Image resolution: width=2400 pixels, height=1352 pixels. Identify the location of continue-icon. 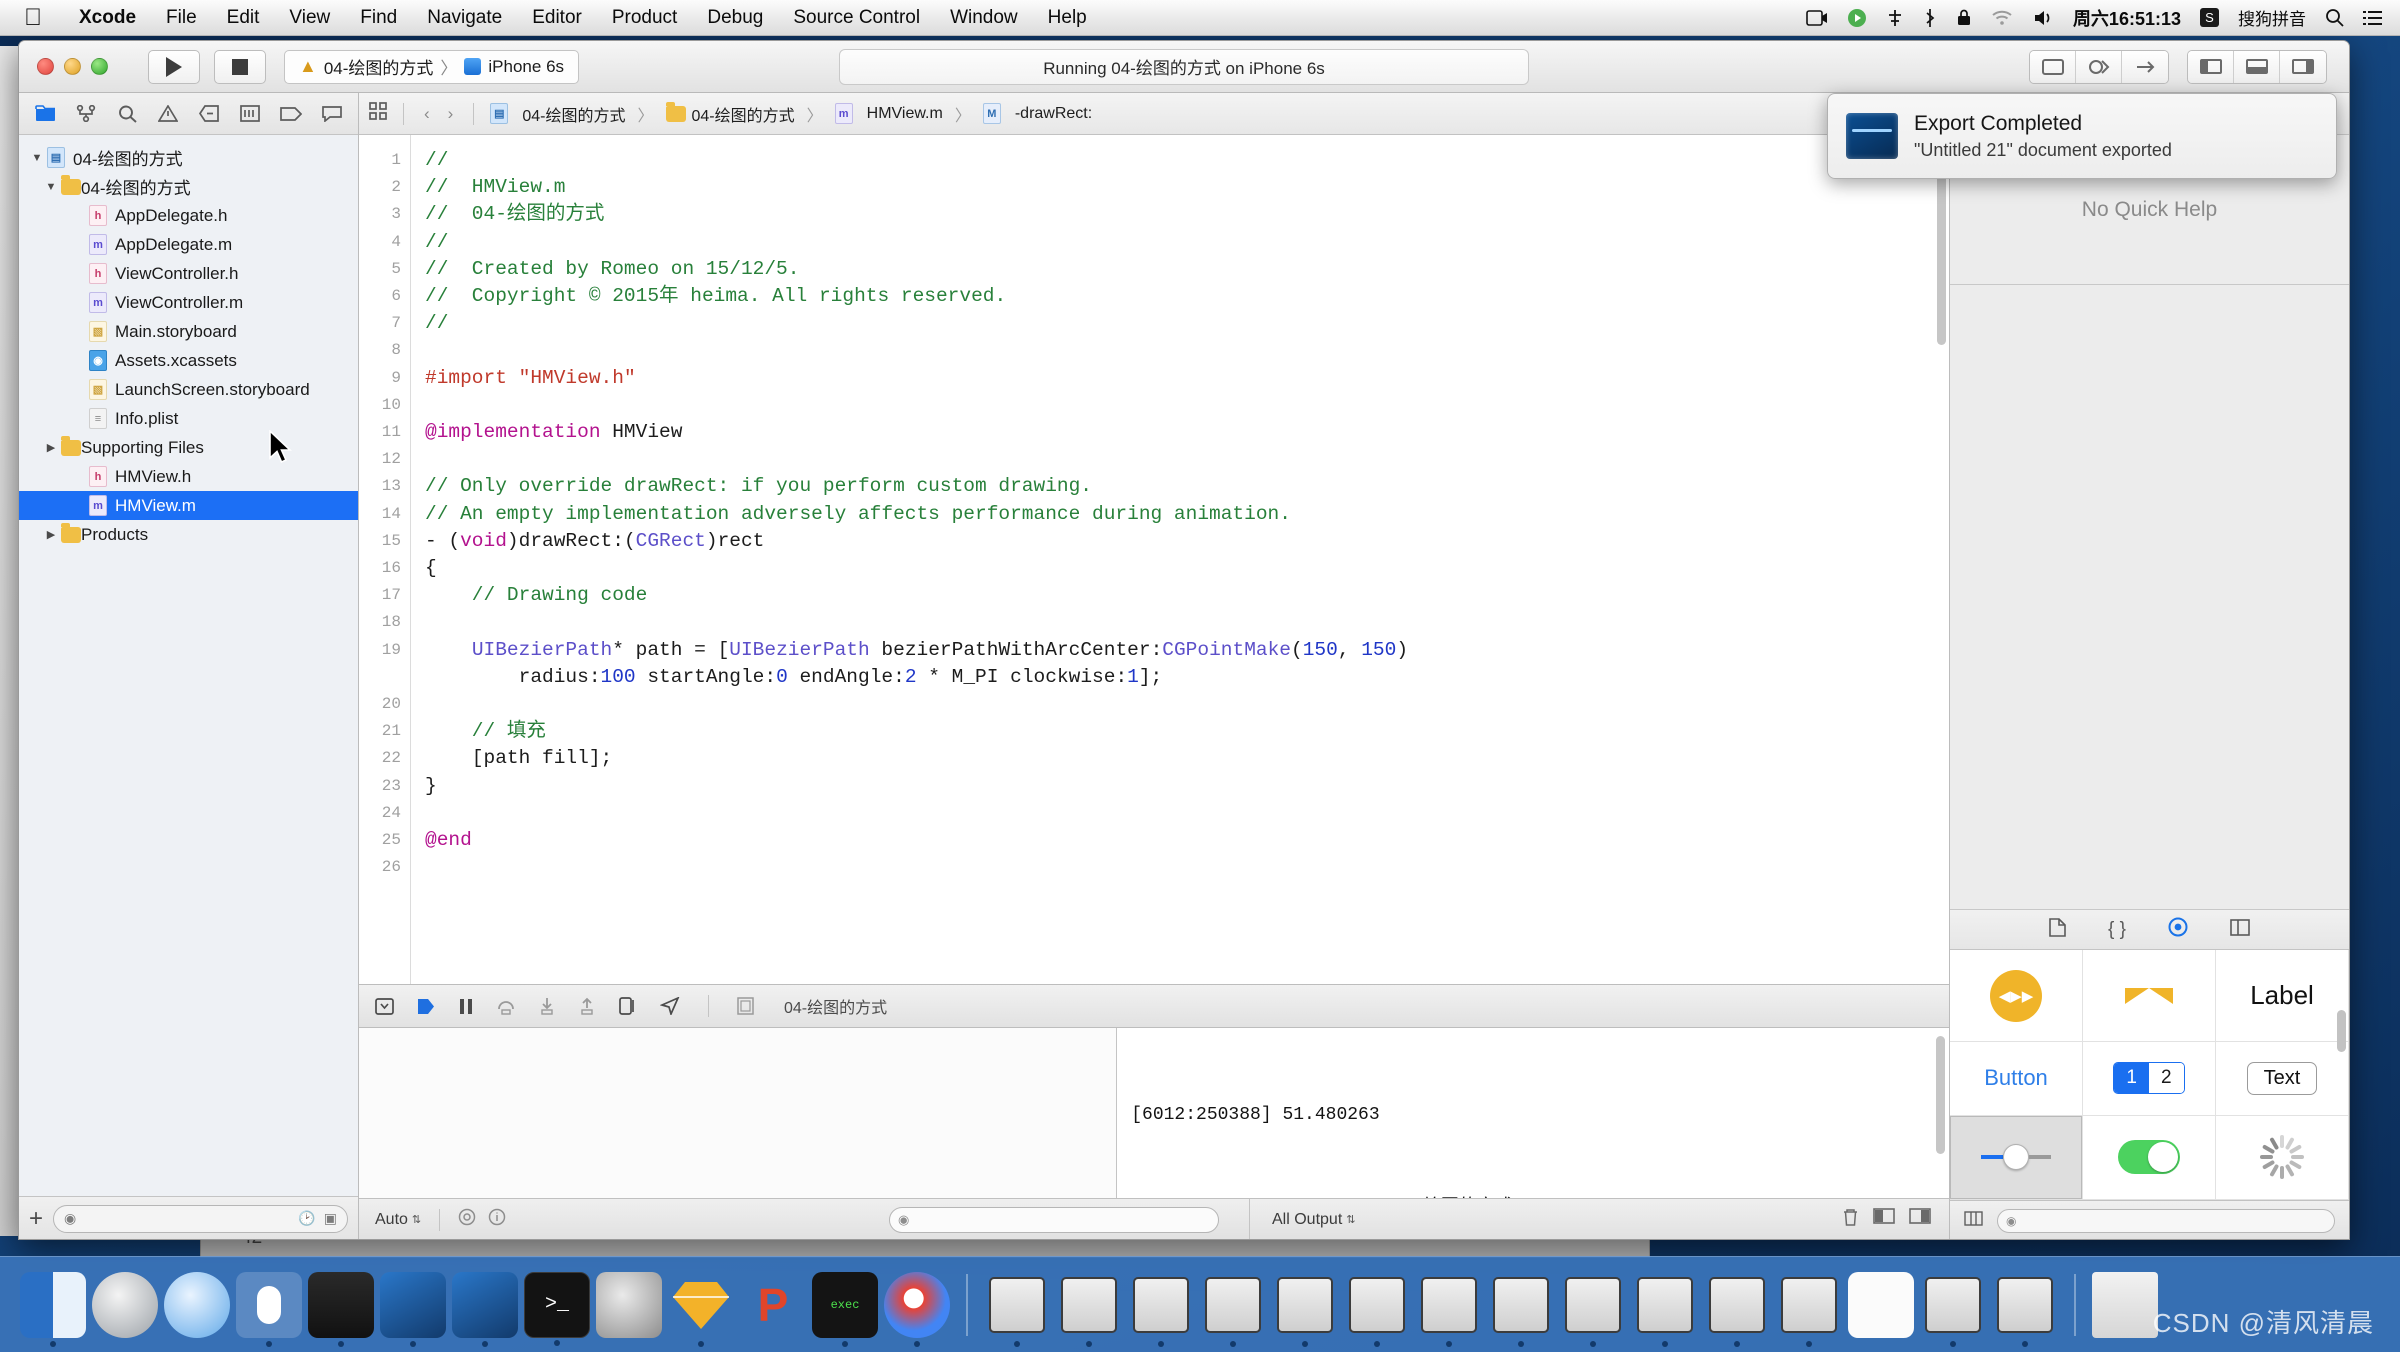
(426, 1006).